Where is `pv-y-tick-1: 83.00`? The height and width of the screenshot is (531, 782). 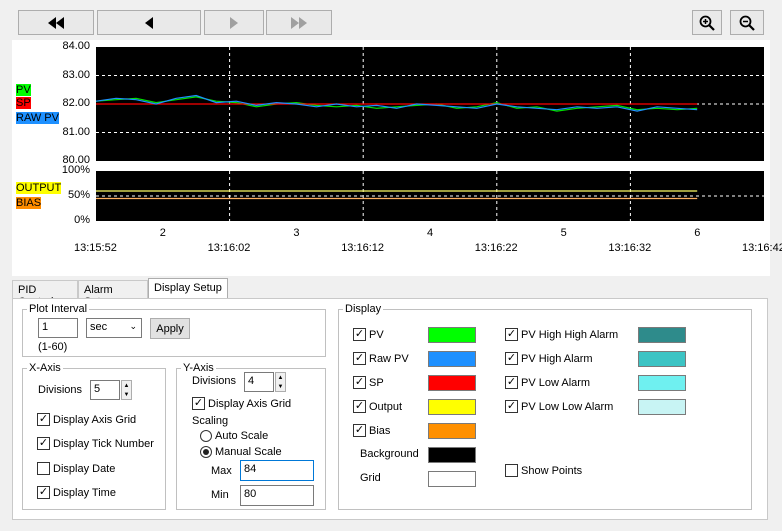 pv-y-tick-1: 83.00 is located at coordinates (76, 74).